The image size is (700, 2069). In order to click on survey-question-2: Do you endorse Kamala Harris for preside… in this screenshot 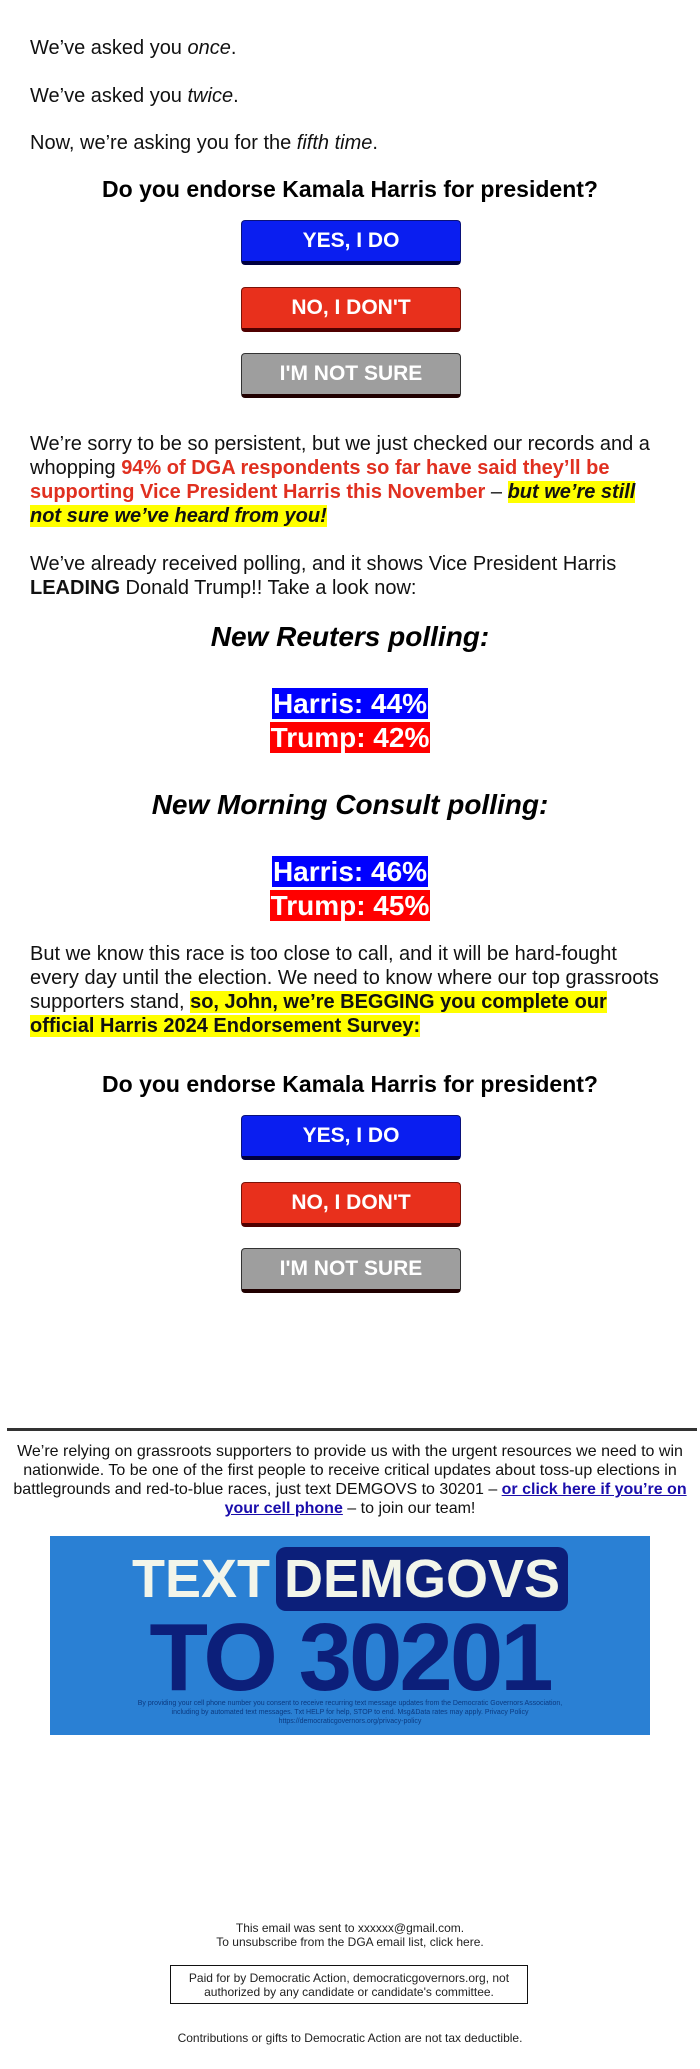, I will do `click(350, 1084)`.